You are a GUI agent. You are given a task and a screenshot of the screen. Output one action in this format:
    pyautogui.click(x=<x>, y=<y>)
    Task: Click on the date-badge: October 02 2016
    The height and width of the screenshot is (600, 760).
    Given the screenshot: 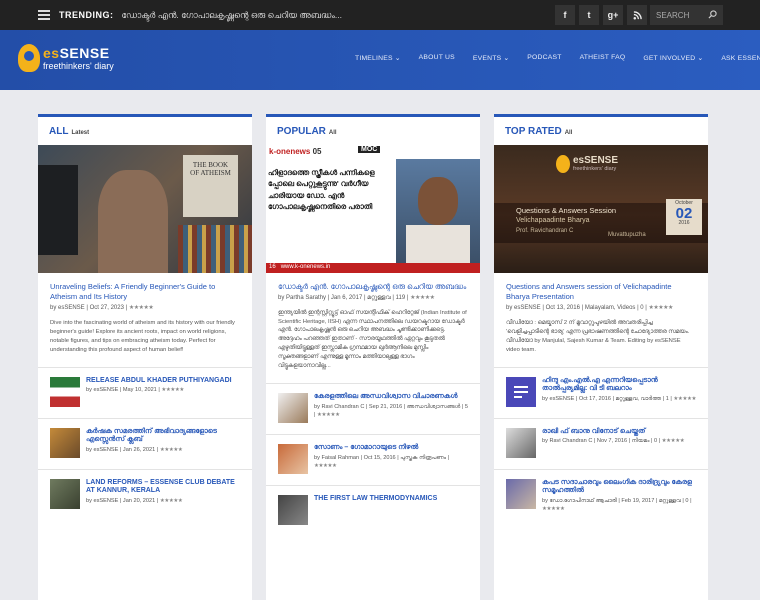 What is the action you would take?
    pyautogui.click(x=684, y=217)
    